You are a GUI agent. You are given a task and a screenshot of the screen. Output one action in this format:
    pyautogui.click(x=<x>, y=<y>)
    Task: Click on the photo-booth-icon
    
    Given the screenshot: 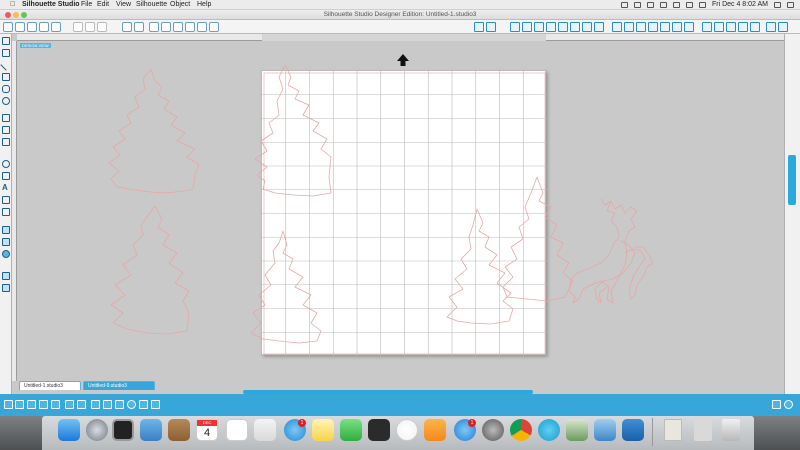 What is the action you would take?
    pyautogui.click(x=379, y=430)
    